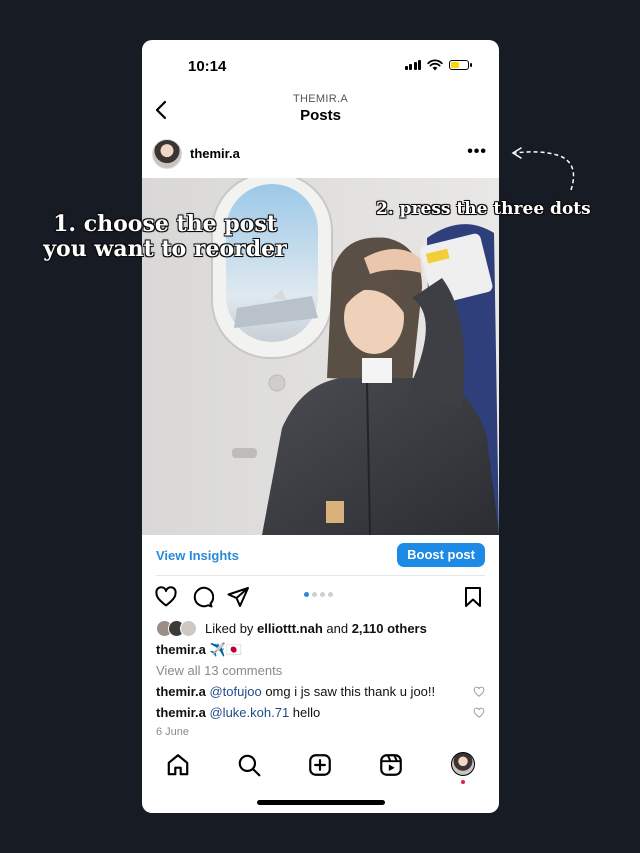 The height and width of the screenshot is (853, 640). I want to click on action-row, so click(320, 597).